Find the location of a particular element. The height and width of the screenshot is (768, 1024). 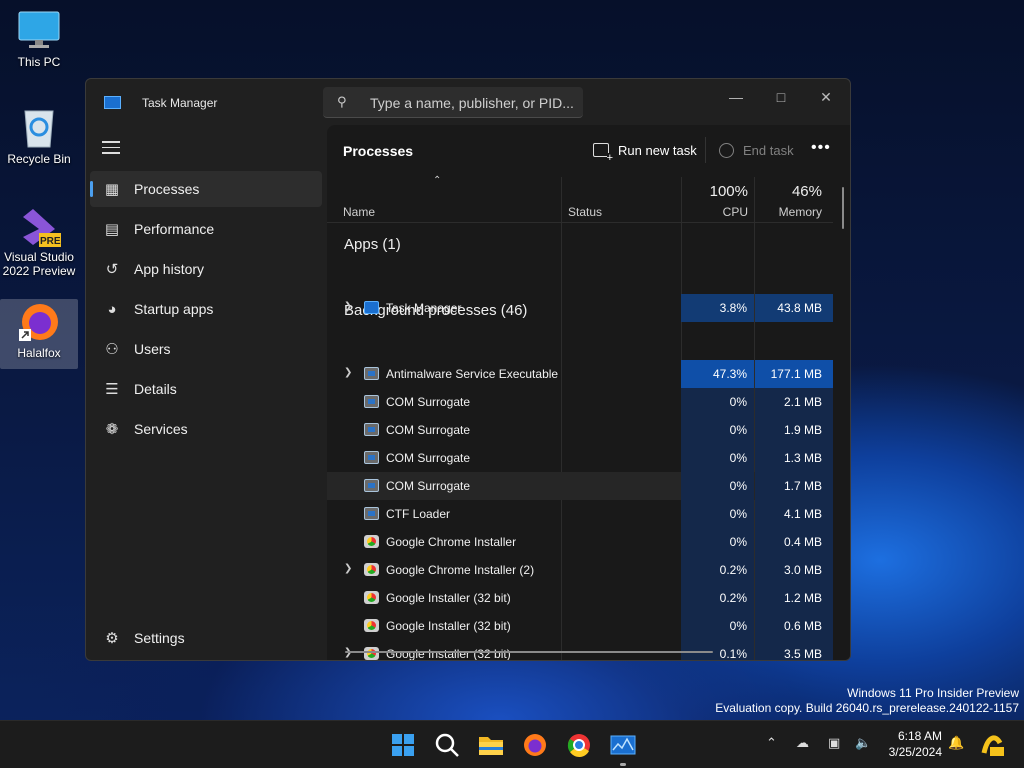

services-icon: ❁ is located at coordinates (112, 429).